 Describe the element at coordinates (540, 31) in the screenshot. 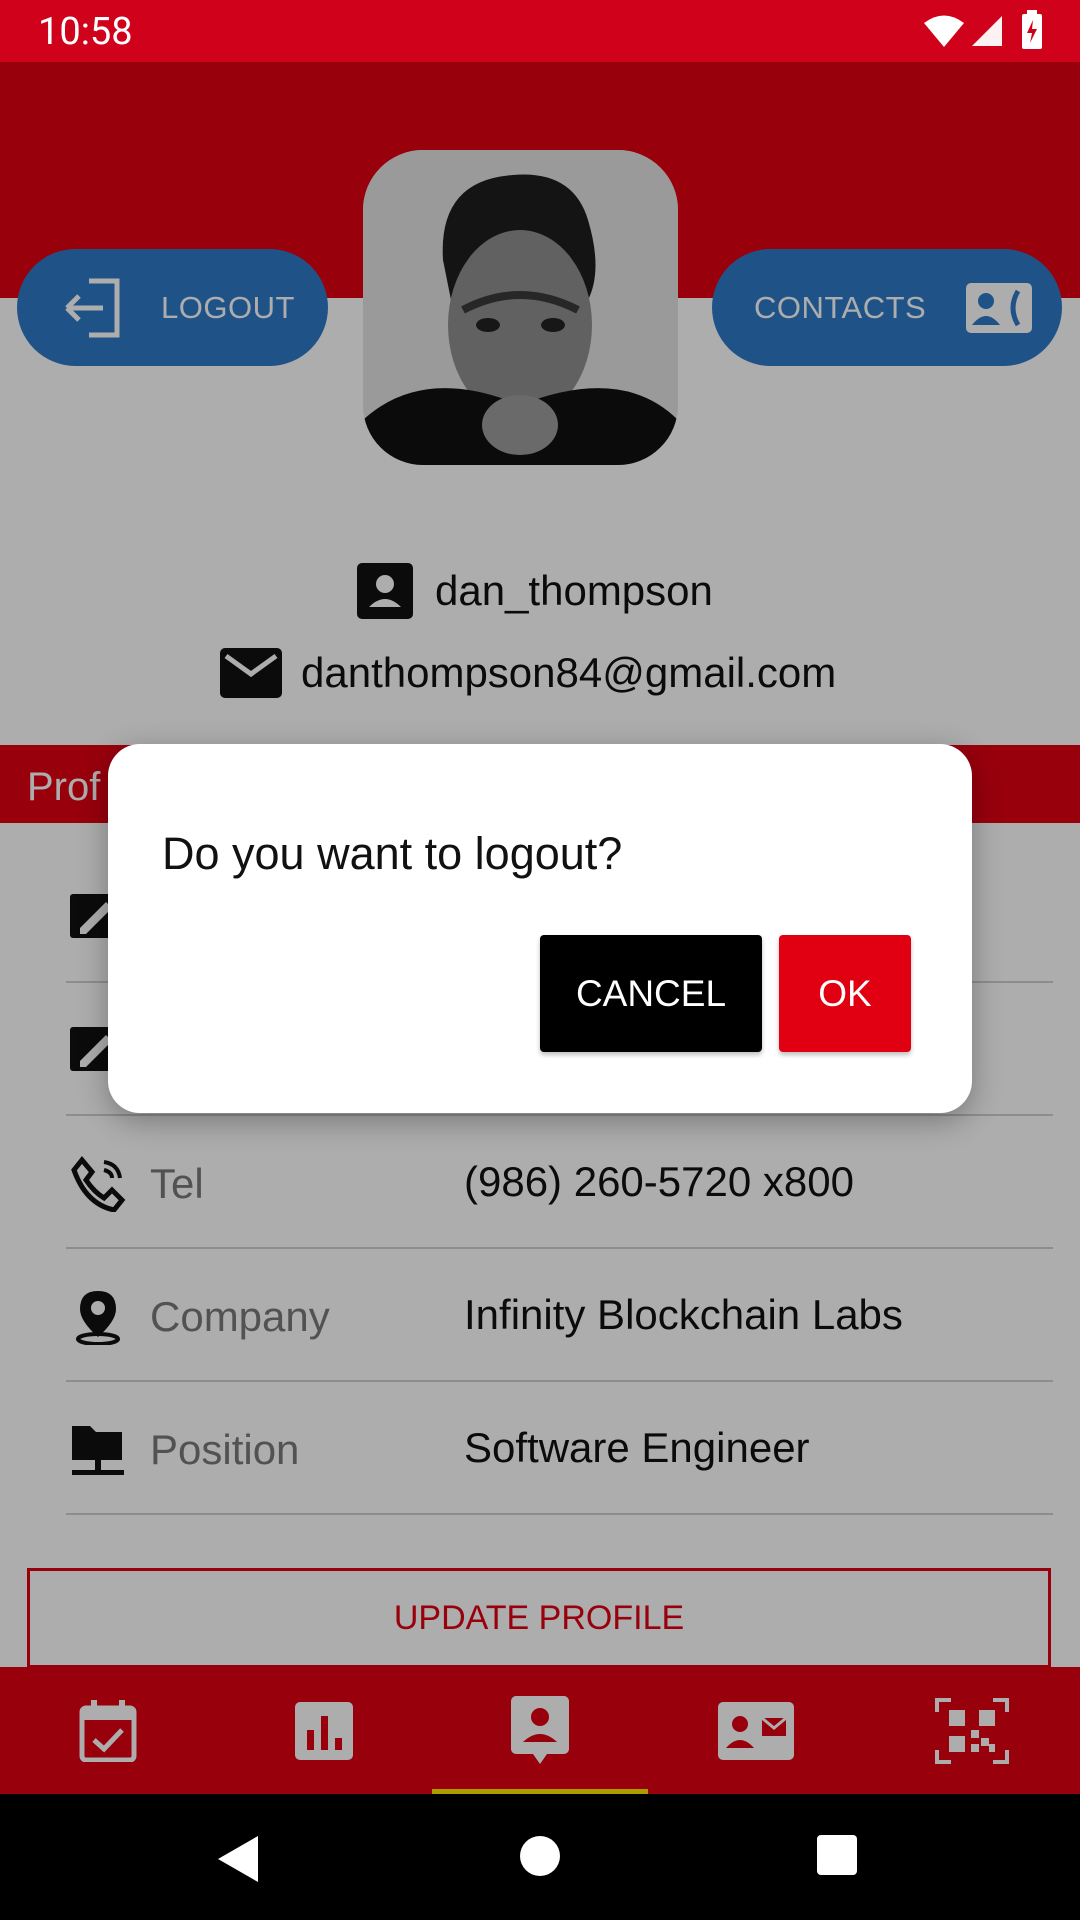

I see `status-bar: 10:58` at that location.